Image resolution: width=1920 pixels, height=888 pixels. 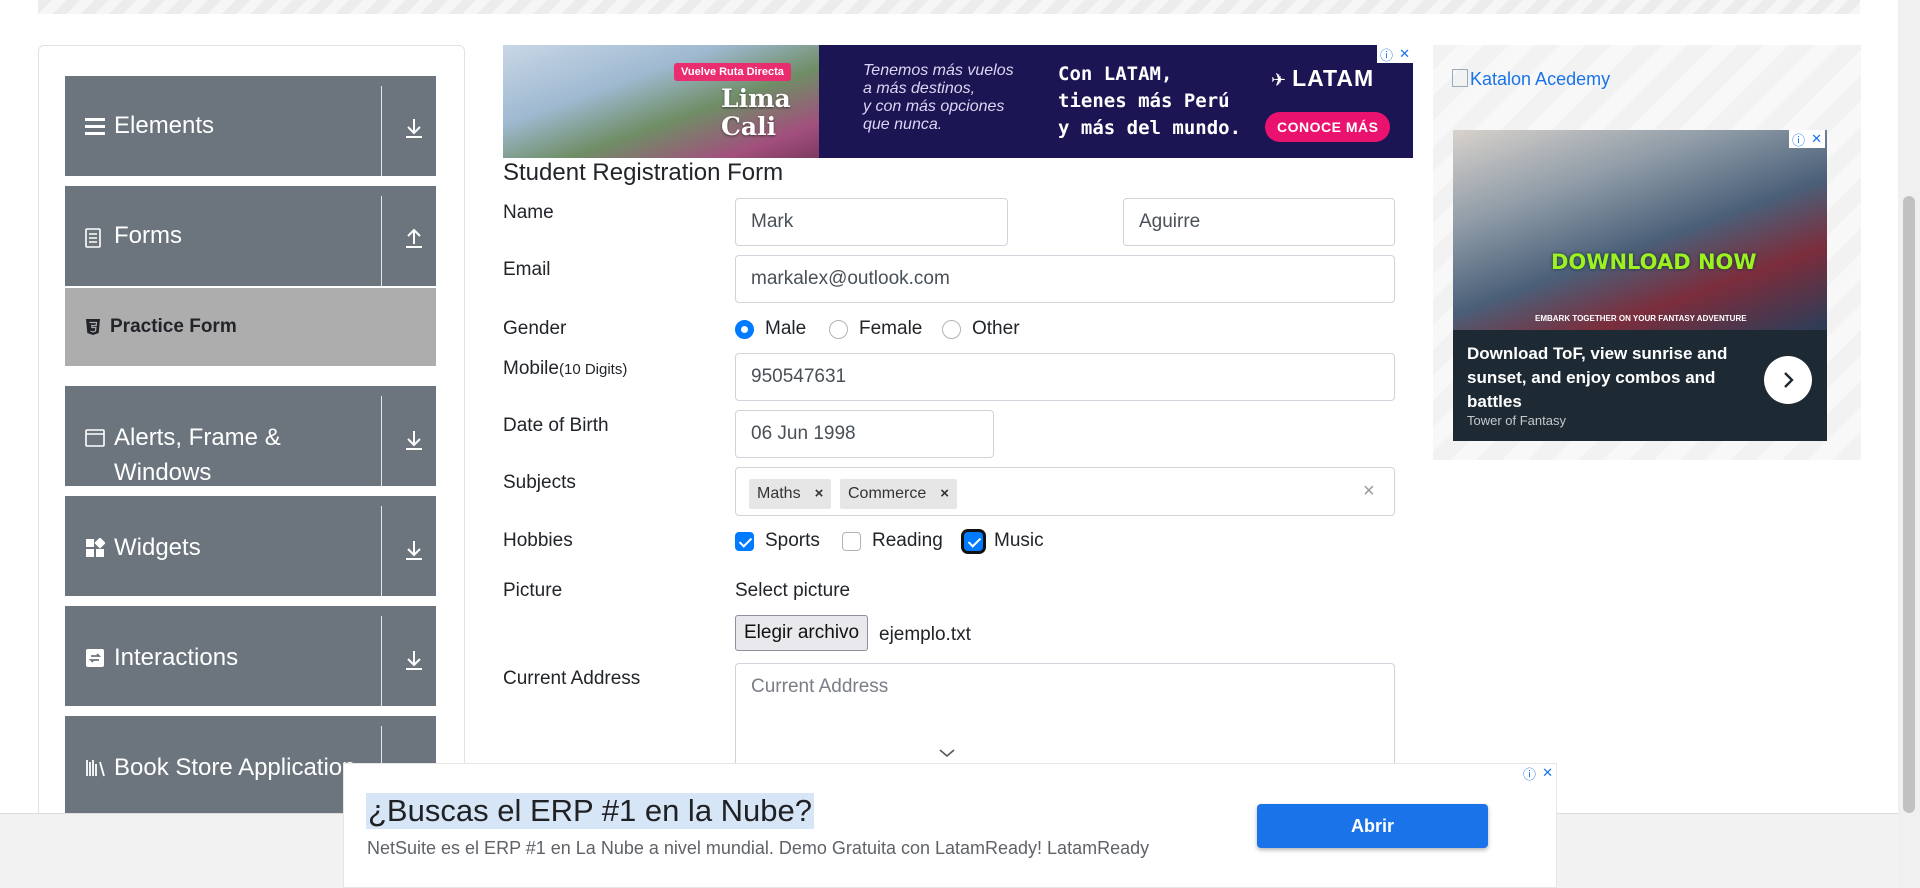 I want to click on header-banner-strip, so click(x=949, y=7).